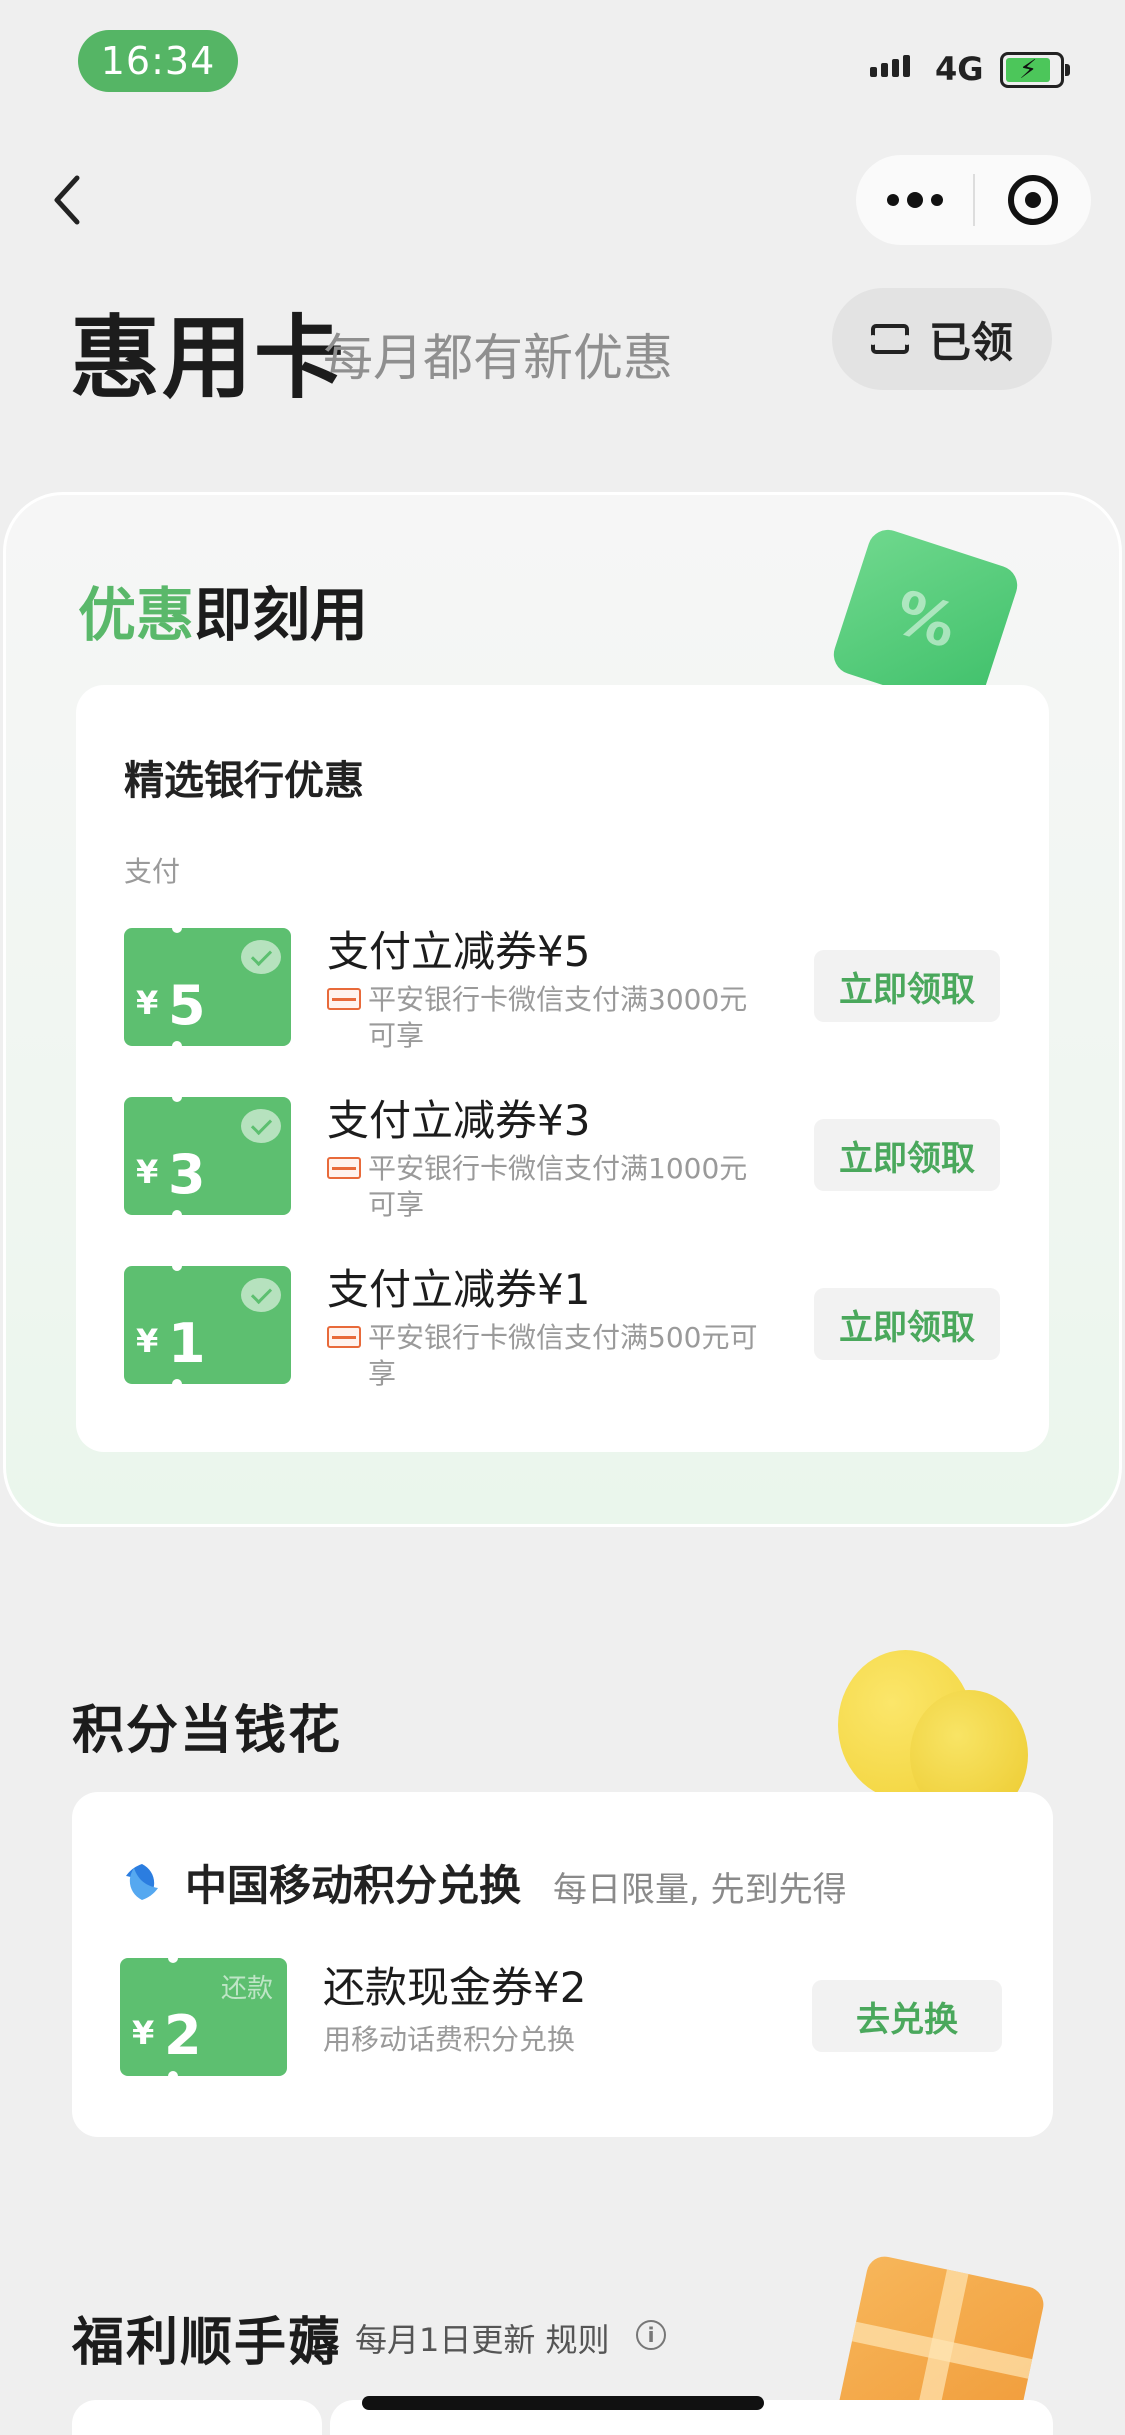 The height and width of the screenshot is (2435, 1125). What do you see at coordinates (142, 1882) in the screenshot?
I see `china-mobile-logo-icon` at bounding box center [142, 1882].